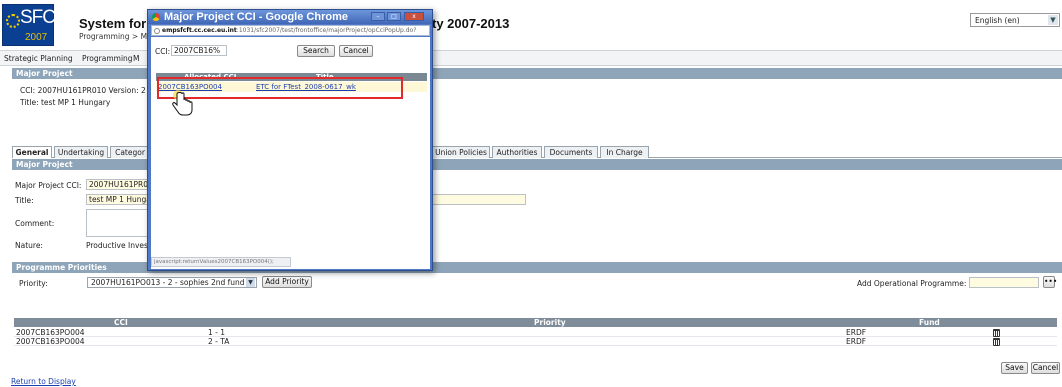 Image resolution: width=1062 pixels, height=387 pixels. What do you see at coordinates (1014, 368) in the screenshot?
I see `save-button: Save` at bounding box center [1014, 368].